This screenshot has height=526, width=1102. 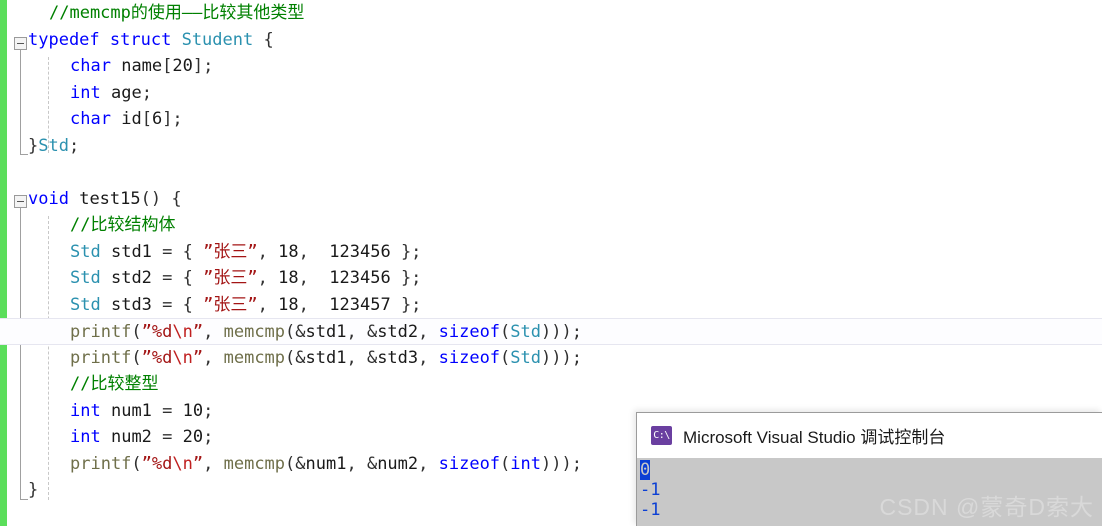 What do you see at coordinates (551, 252) in the screenshot?
I see `code-line: Std std1 = { ”张三”, 18, 123456 };` at bounding box center [551, 252].